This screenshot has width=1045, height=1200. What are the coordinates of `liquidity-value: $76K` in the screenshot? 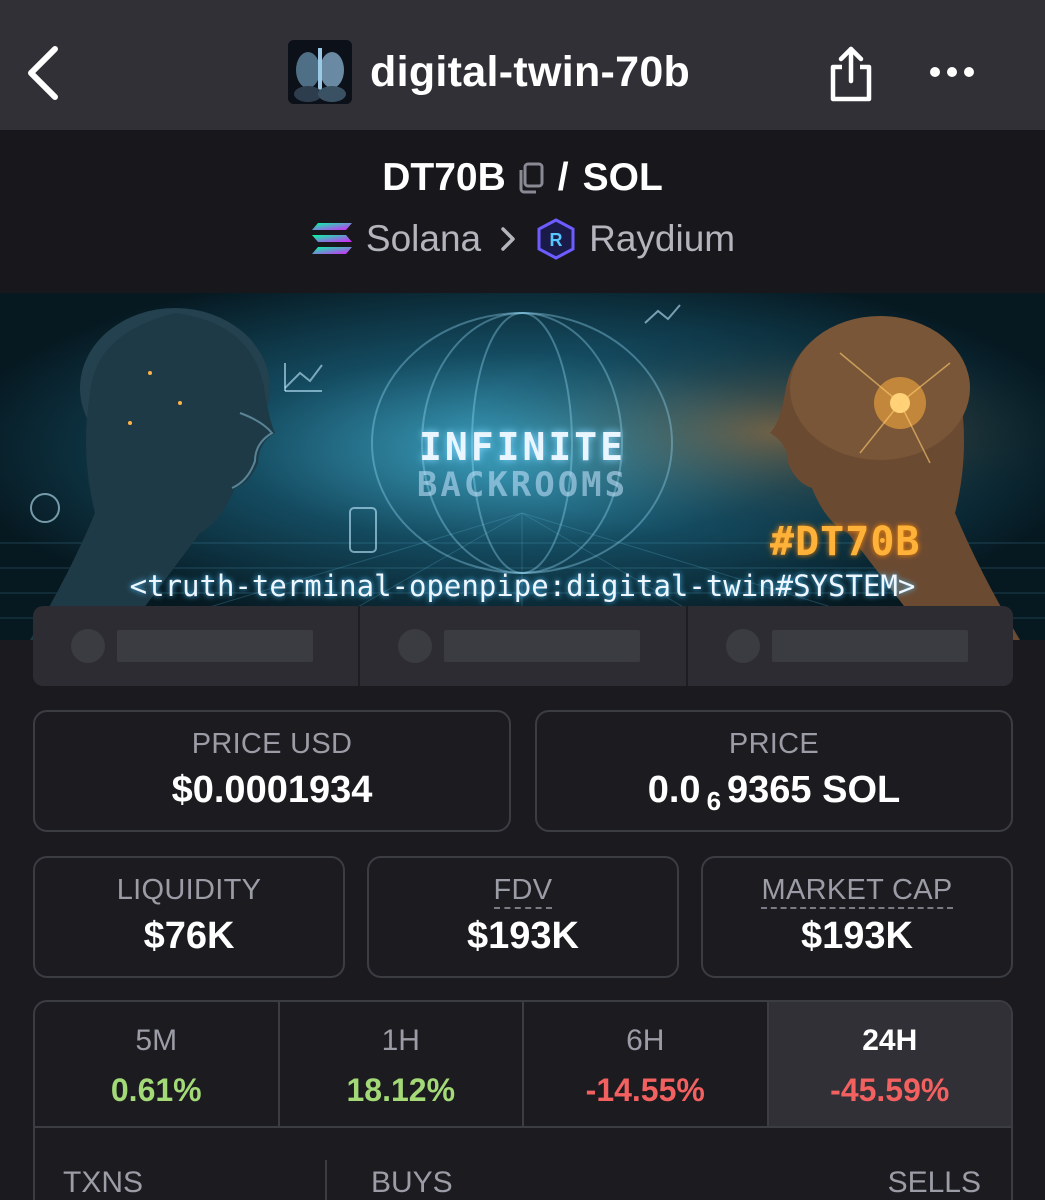 It's located at (189, 936).